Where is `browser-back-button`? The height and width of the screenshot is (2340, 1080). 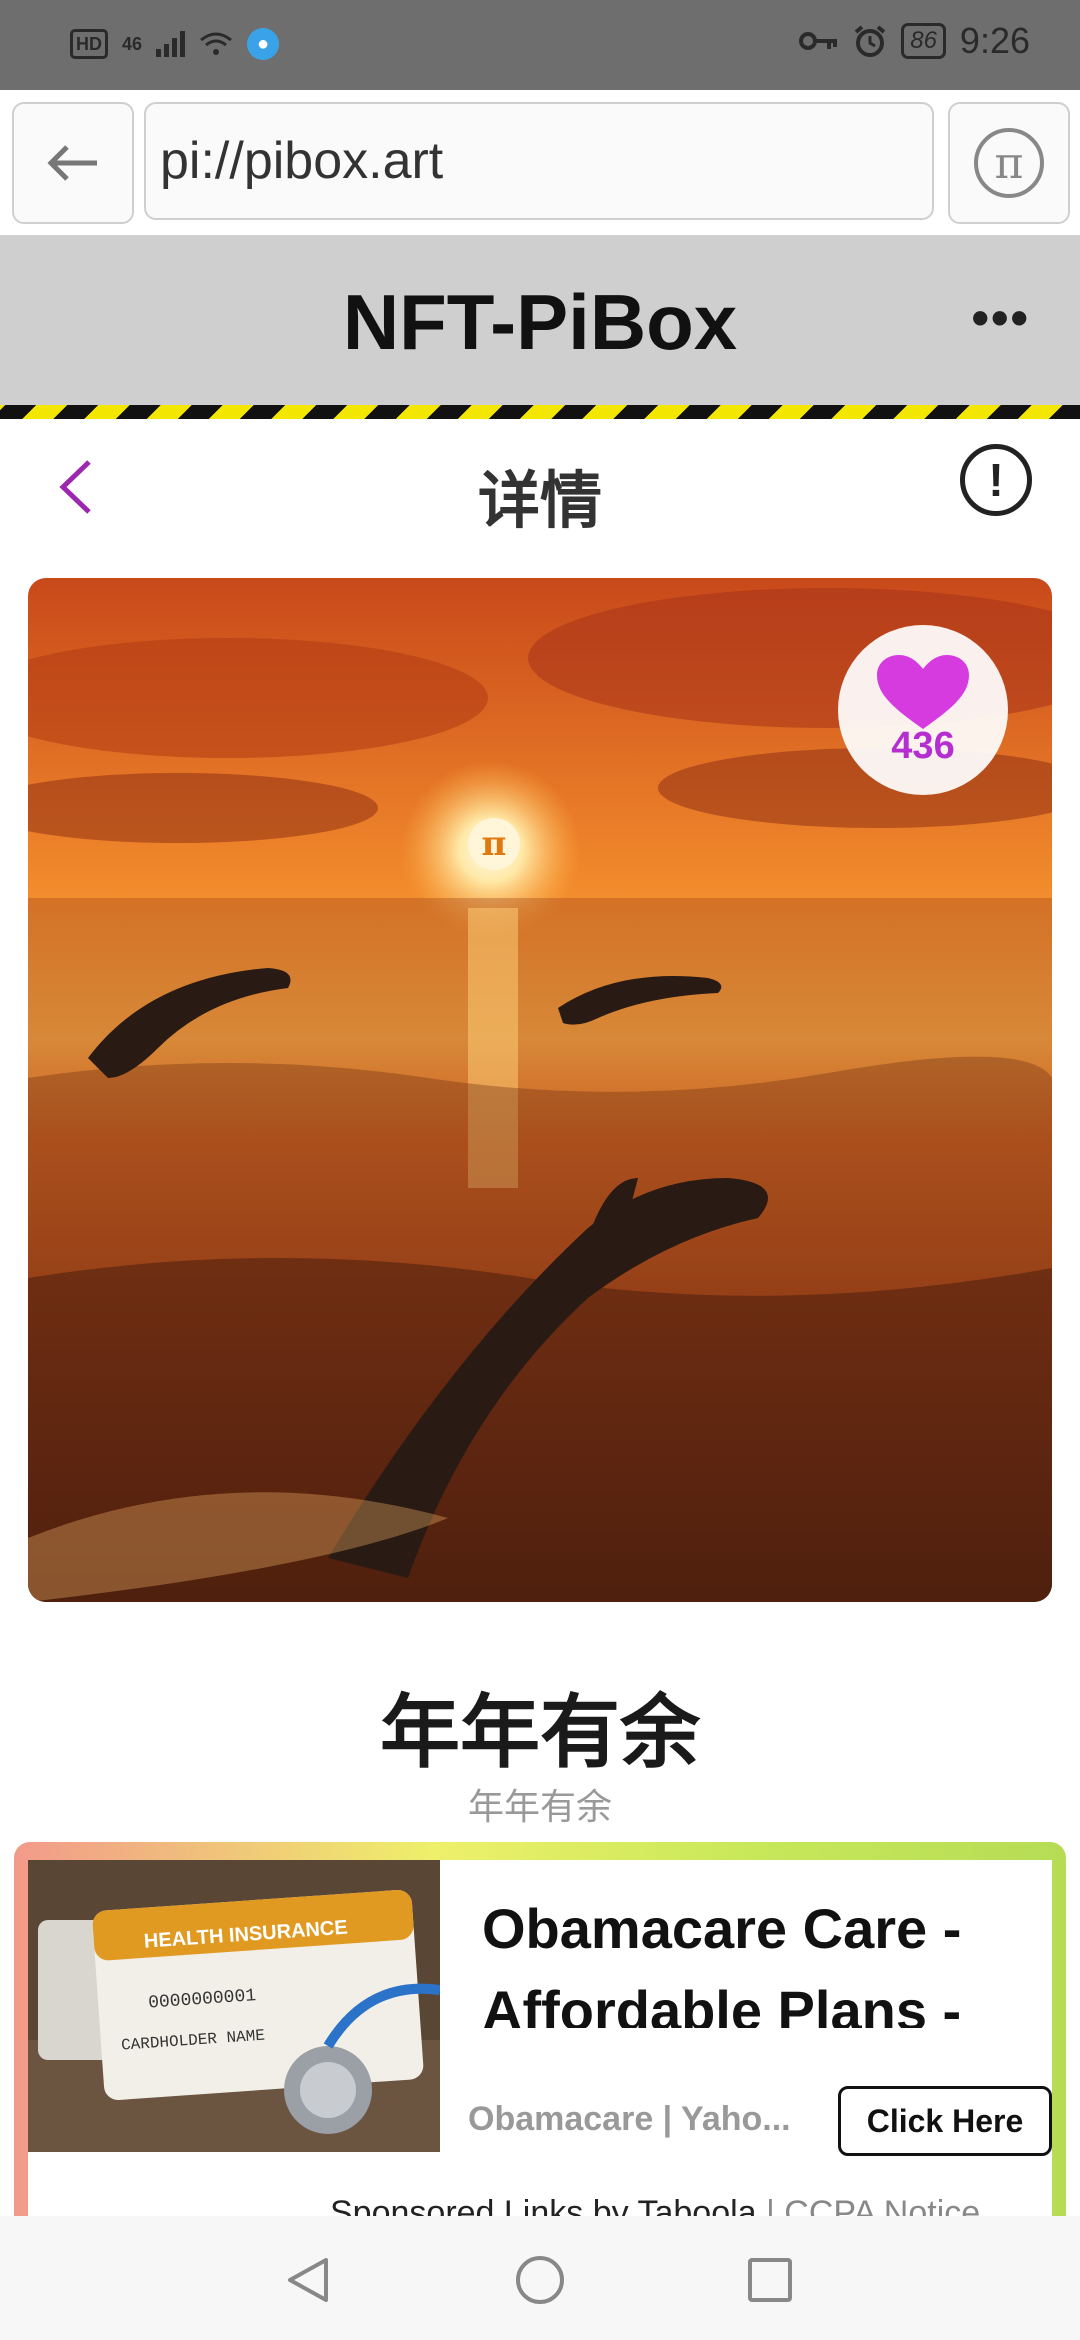
browser-back-button is located at coordinates (73, 163).